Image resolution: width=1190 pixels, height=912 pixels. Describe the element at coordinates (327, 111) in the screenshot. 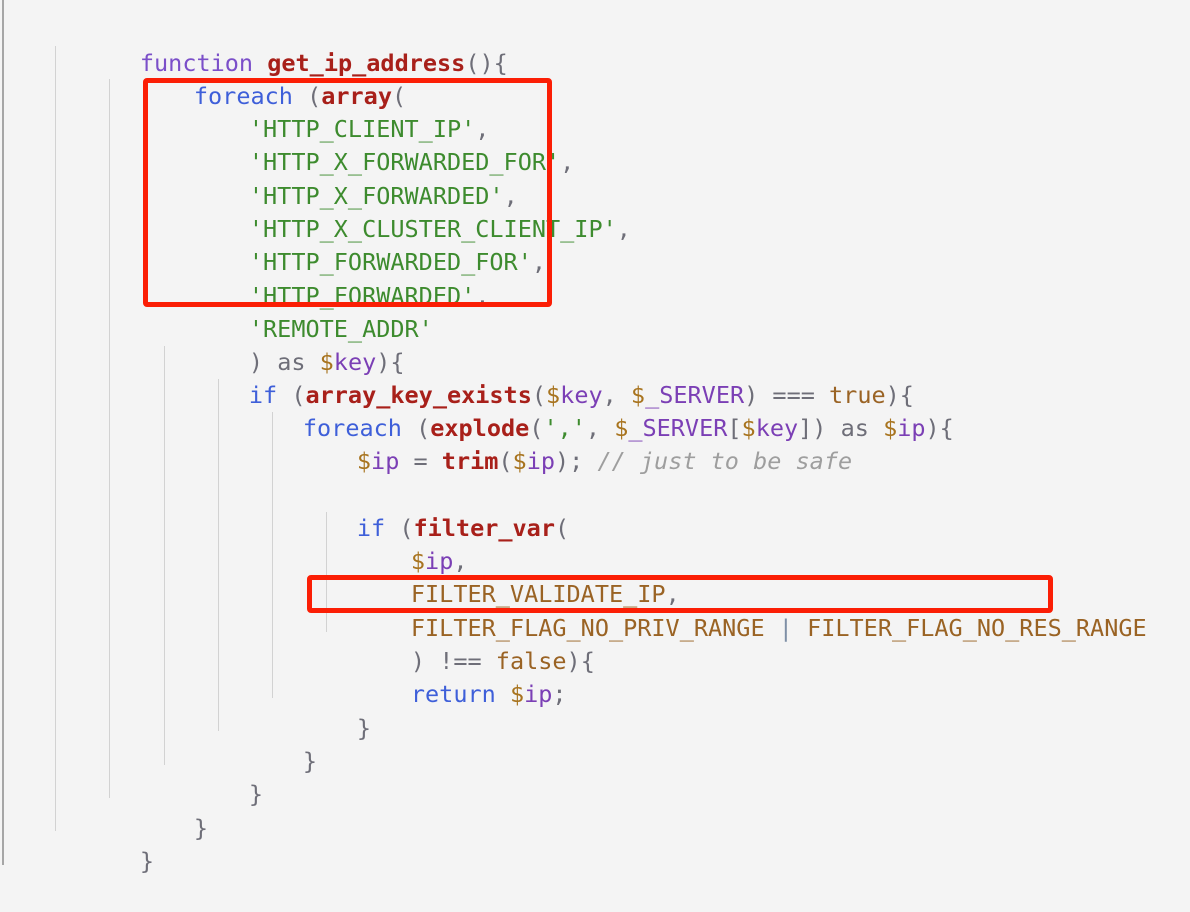

I see `code-line-3: 'HTTP_CLIENT_IP',` at that location.